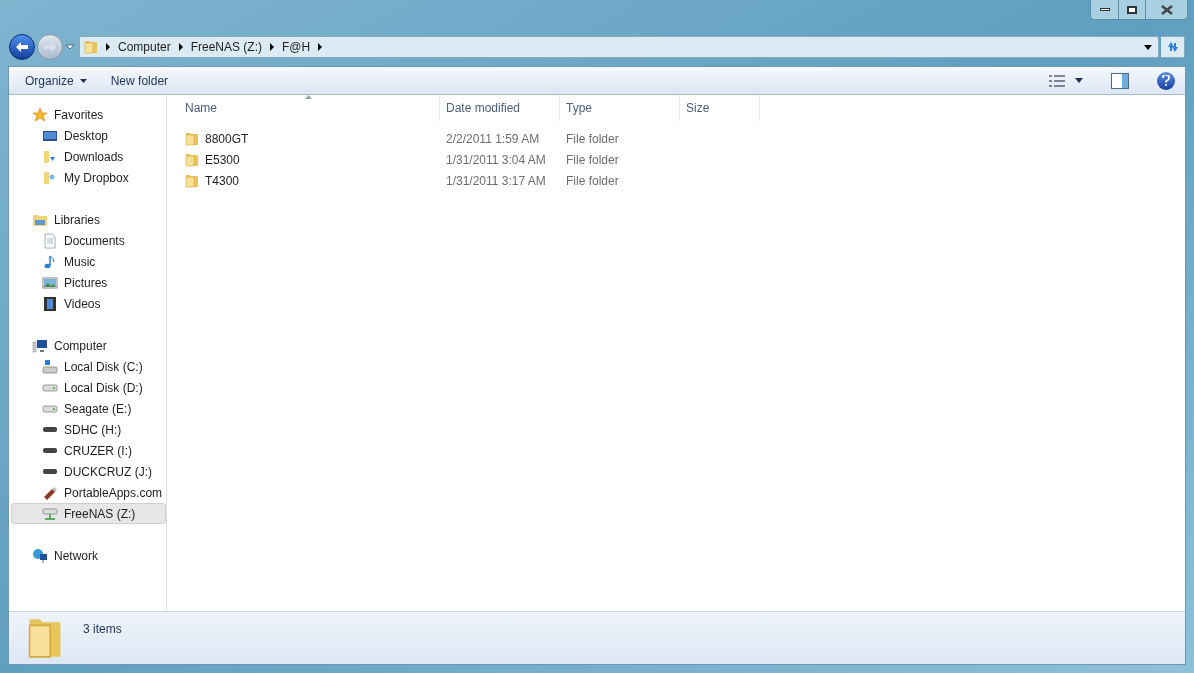 The height and width of the screenshot is (673, 1194). Describe the element at coordinates (50, 240) in the screenshot. I see `document-icon` at that location.